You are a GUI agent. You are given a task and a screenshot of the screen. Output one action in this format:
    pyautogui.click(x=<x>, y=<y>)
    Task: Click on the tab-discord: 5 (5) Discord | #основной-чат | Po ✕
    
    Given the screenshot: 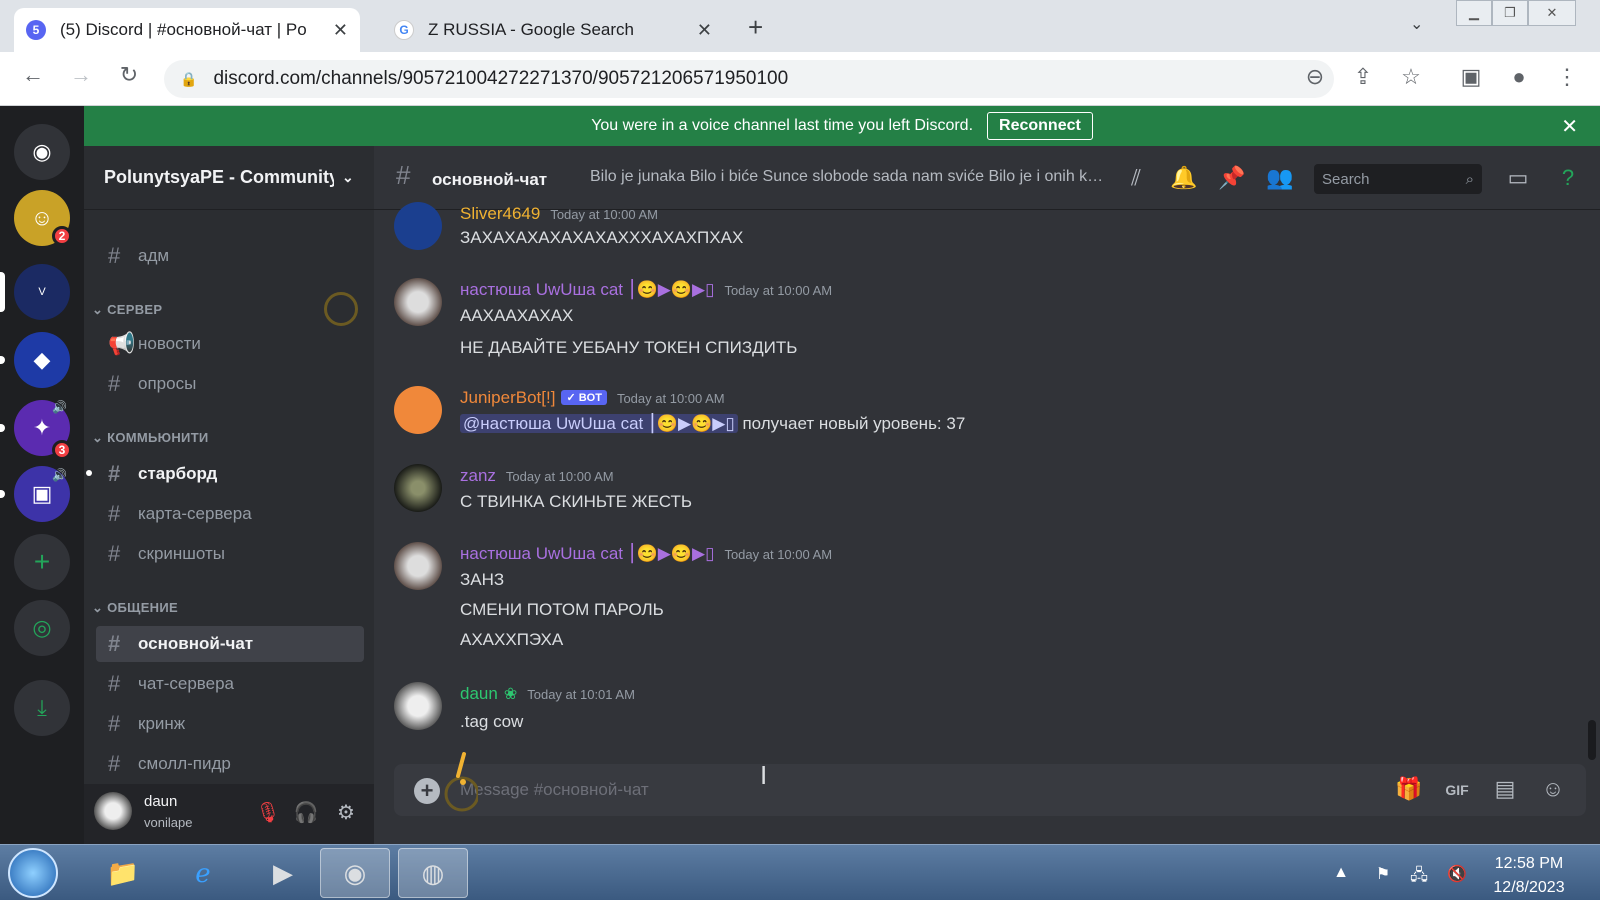 What is the action you would take?
    pyautogui.click(x=187, y=30)
    